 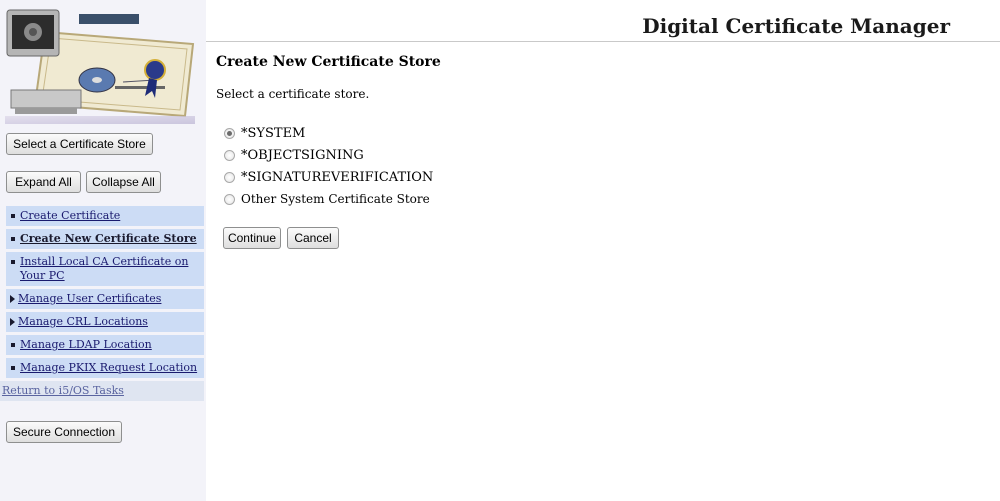 I want to click on collapse-all-button: Collapse All, so click(x=123, y=182).